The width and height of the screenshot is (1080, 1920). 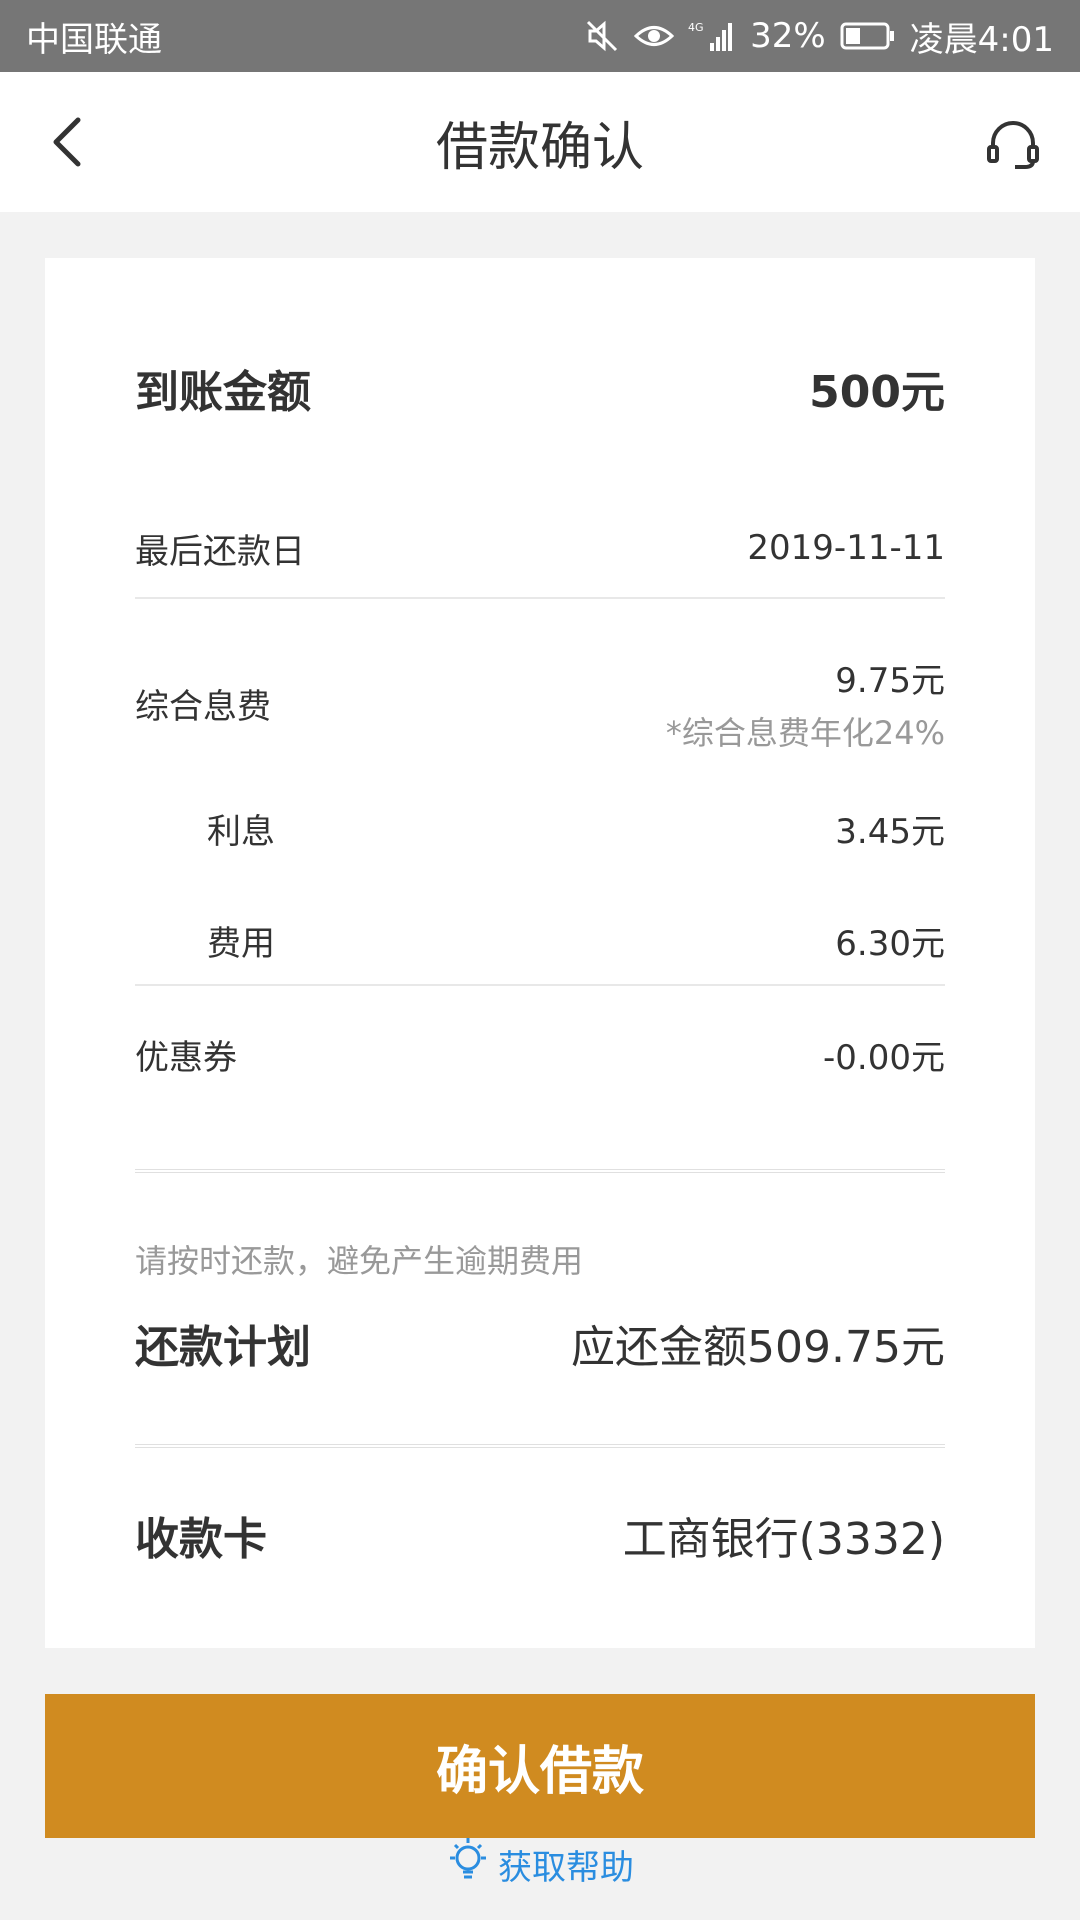 I want to click on coupon-label: 优惠券, so click(x=186, y=1057).